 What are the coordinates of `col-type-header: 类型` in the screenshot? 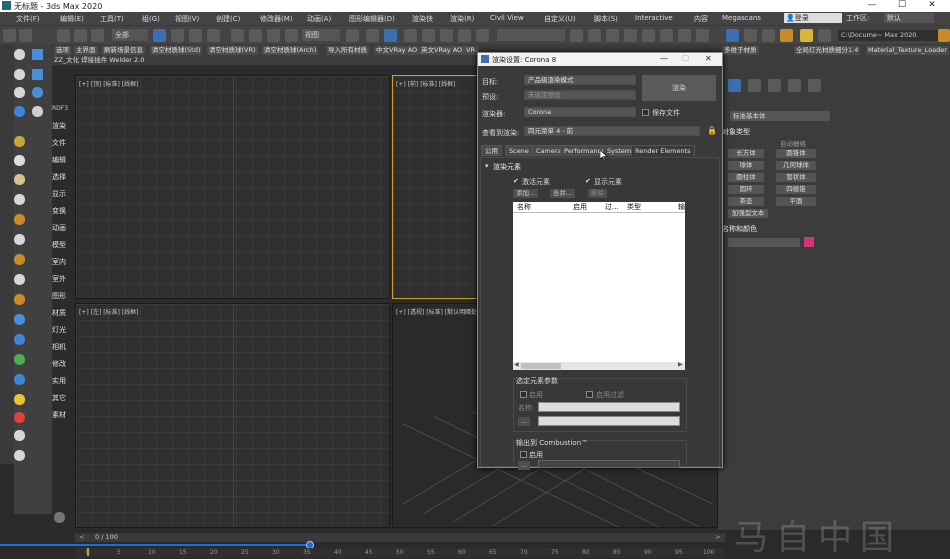 It's located at (634, 207).